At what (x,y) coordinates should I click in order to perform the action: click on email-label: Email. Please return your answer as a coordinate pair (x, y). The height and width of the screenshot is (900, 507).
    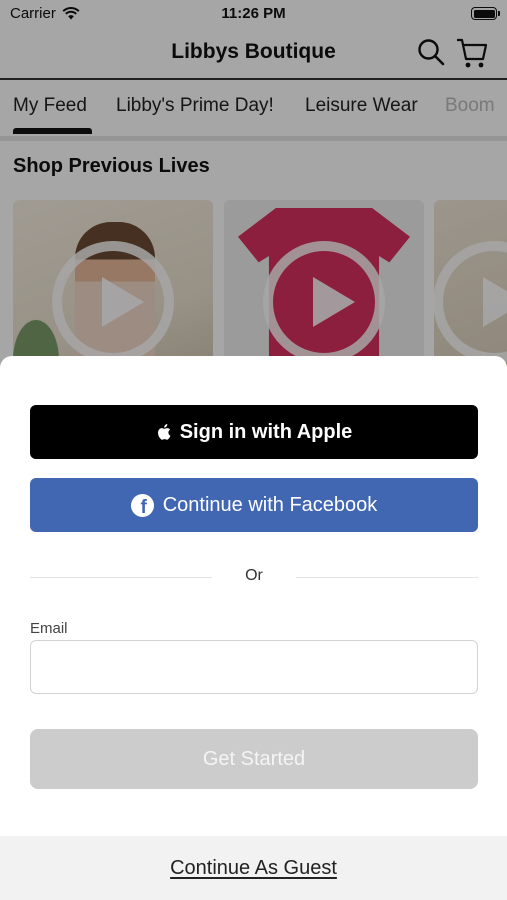
    Looking at the image, I should click on (49, 628).